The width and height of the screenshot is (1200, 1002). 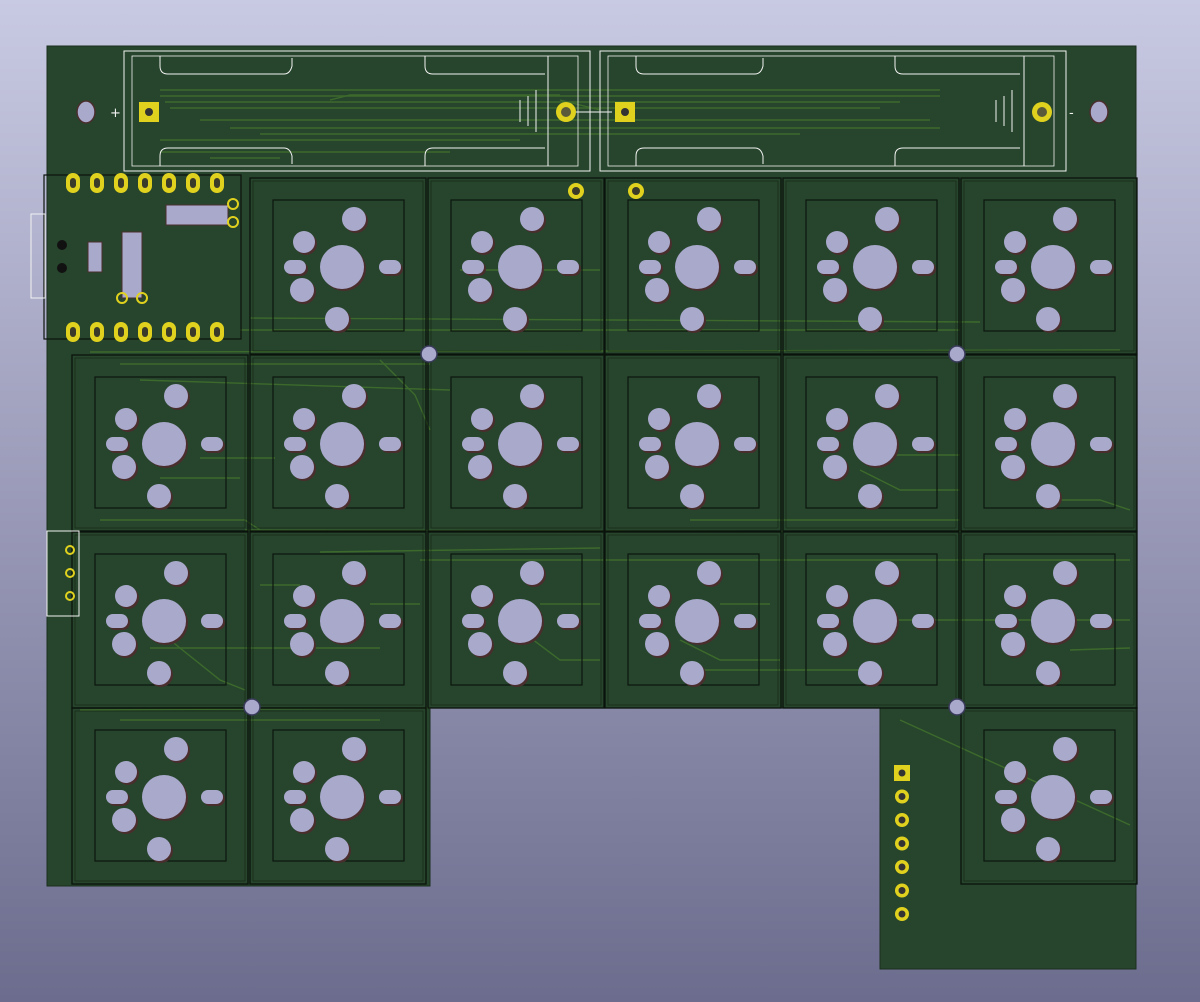 I want to click on battery-minus-label: -, so click(x=1071, y=113).